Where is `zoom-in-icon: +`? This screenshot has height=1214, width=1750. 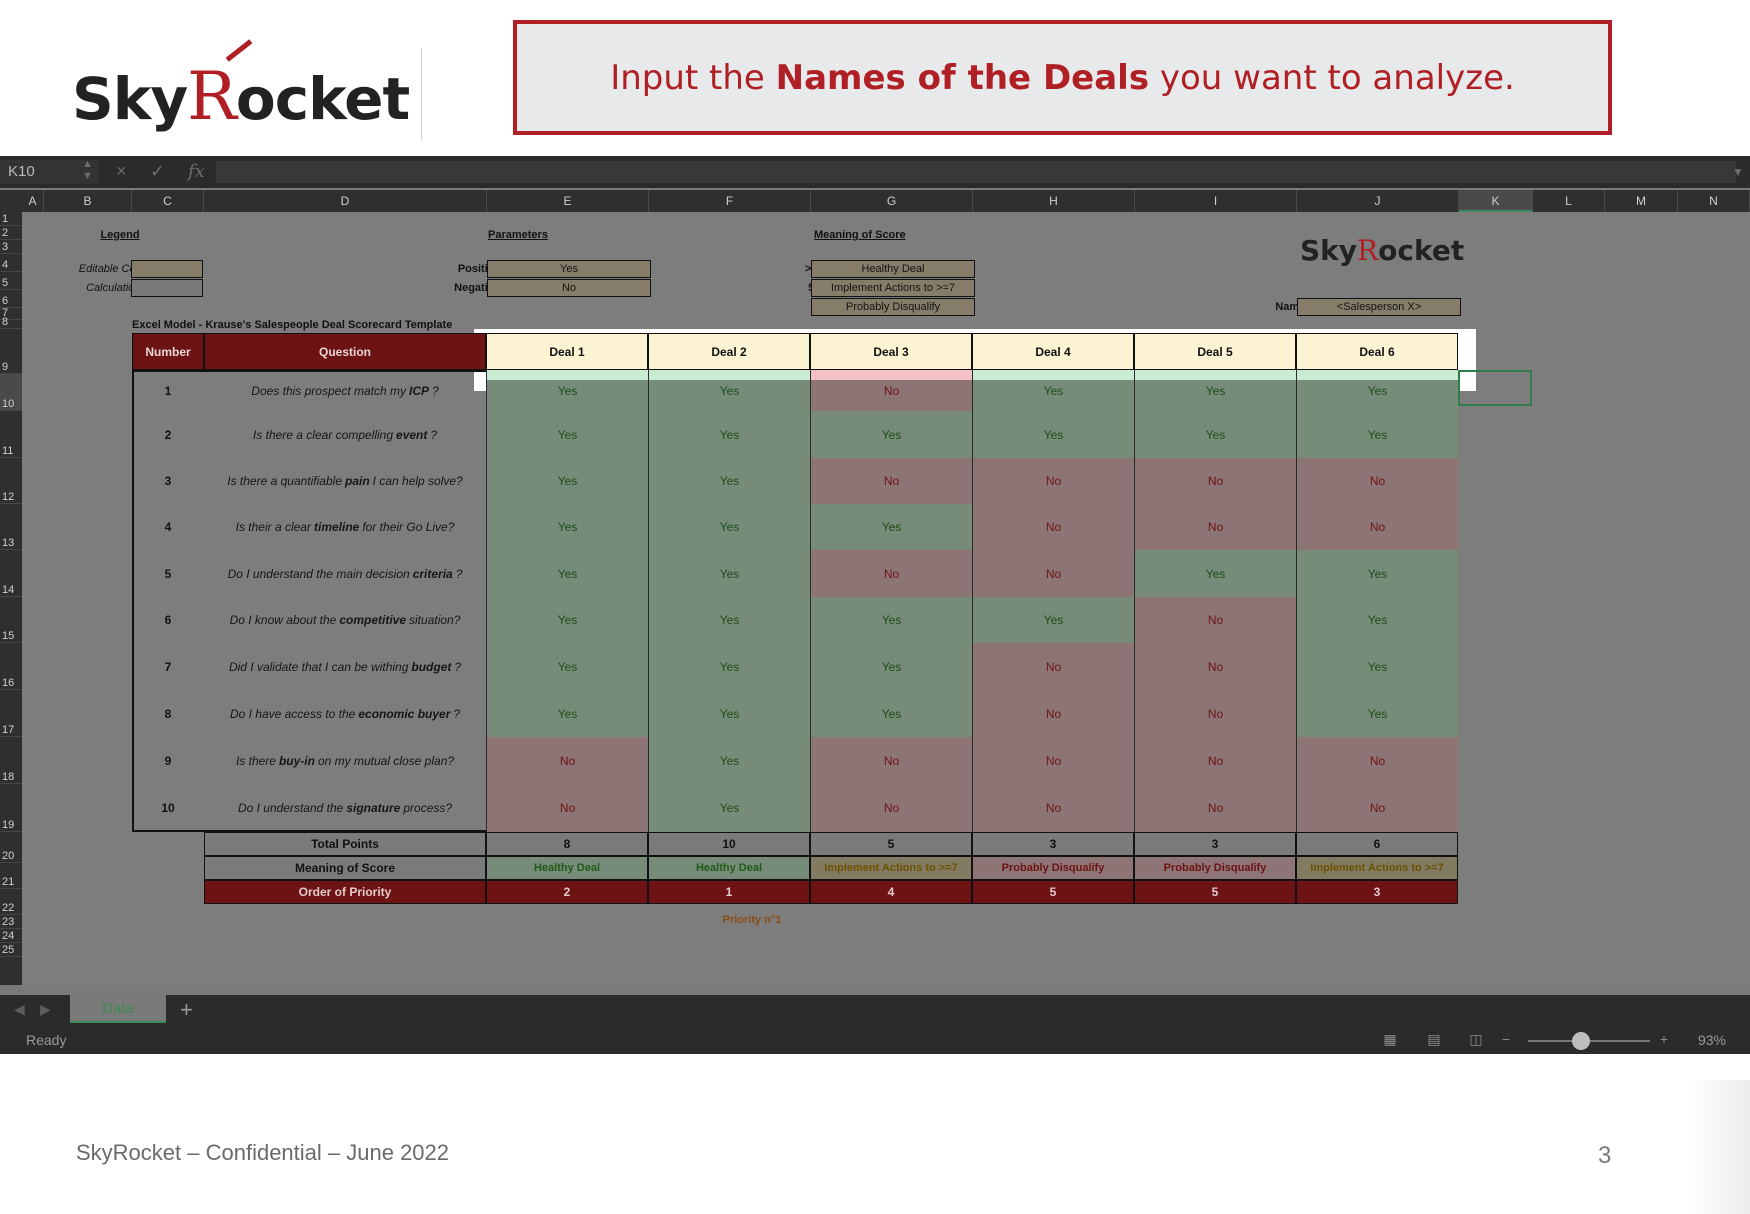 zoom-in-icon: + is located at coordinates (1664, 1041).